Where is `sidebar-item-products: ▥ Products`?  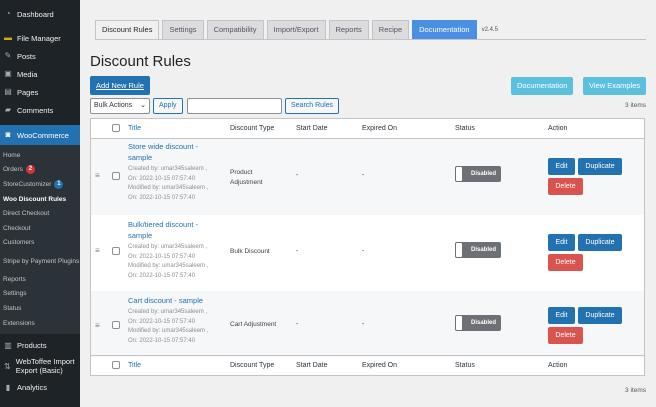 sidebar-item-products: ▥ Products is located at coordinates (40, 346).